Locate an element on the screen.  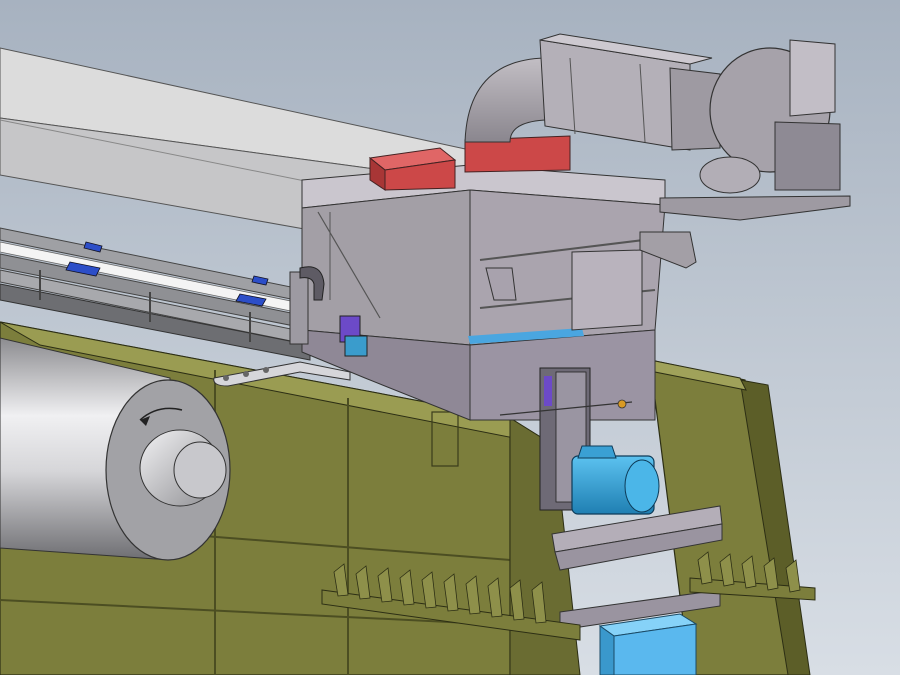
drive-motor is located at coordinates (615, 480).